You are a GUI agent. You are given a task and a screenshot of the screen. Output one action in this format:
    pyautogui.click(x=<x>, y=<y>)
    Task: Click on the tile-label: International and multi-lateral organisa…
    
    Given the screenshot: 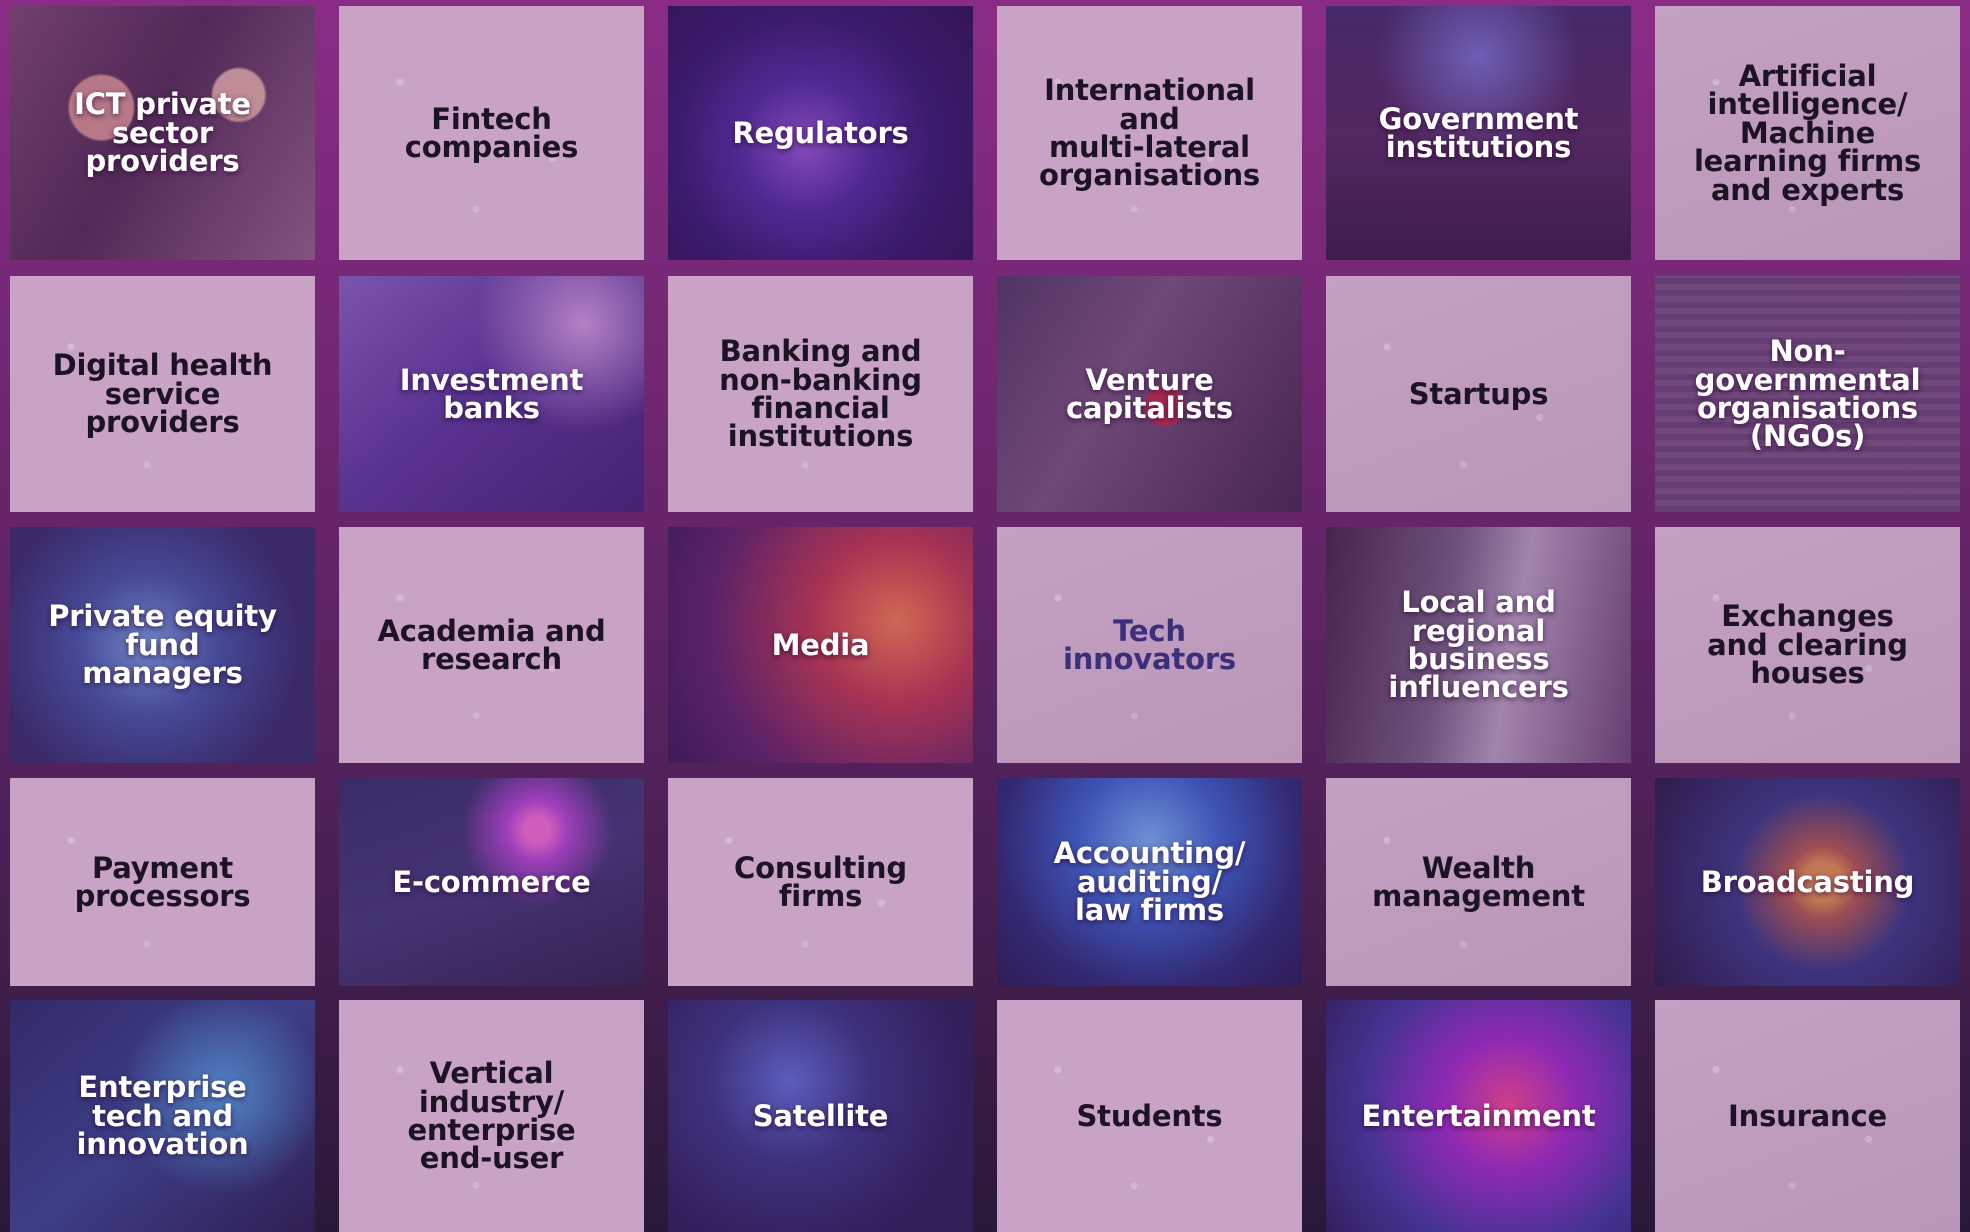 What is the action you would take?
    pyautogui.click(x=1149, y=133)
    